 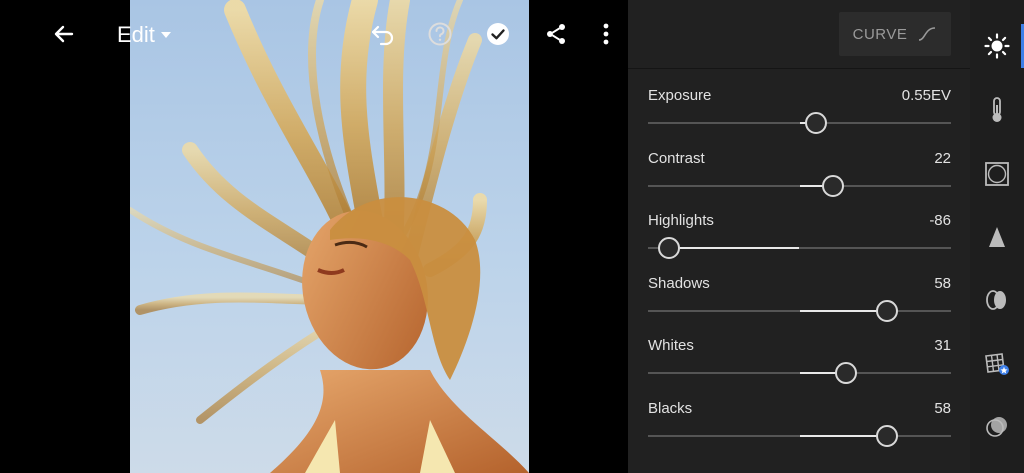 I want to click on vignette-icon, so click(x=997, y=174).